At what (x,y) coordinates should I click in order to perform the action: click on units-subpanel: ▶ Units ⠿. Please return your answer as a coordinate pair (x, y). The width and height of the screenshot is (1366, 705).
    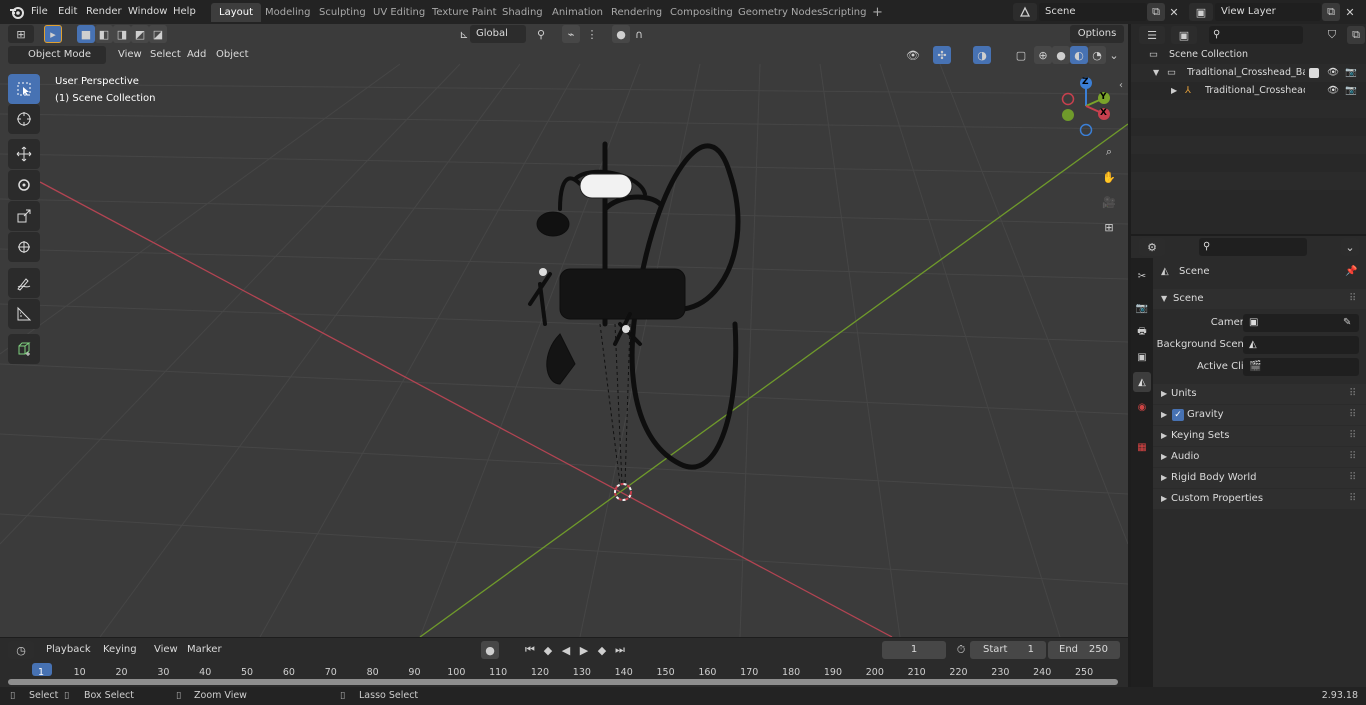
    Looking at the image, I should click on (1259, 394).